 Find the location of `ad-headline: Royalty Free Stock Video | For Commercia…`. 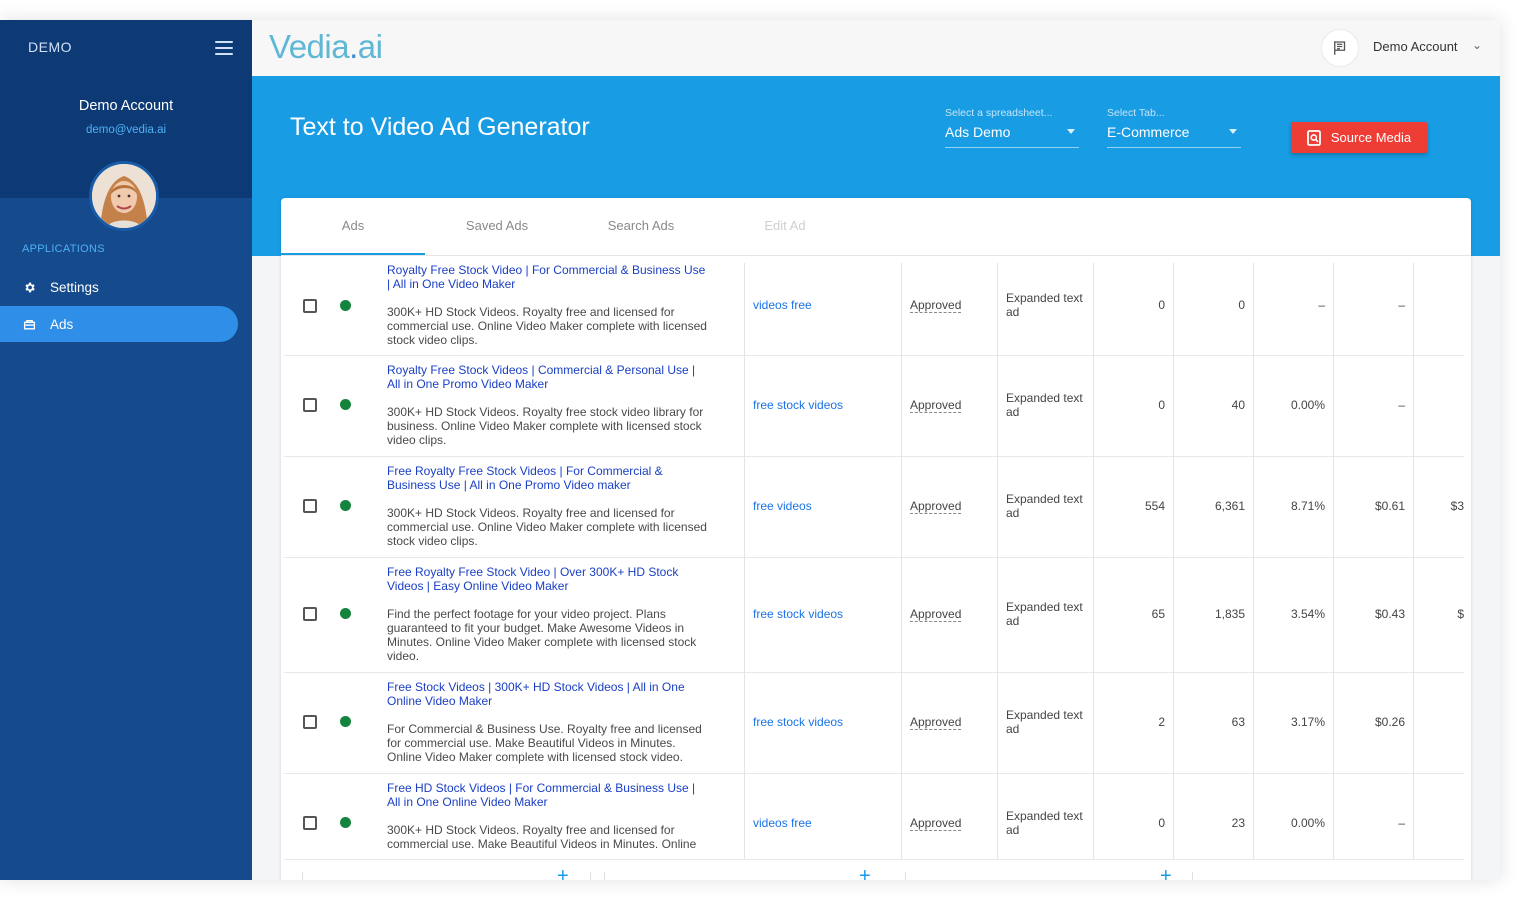

ad-headline: Royalty Free Stock Video | For Commercia… is located at coordinates (547, 277).